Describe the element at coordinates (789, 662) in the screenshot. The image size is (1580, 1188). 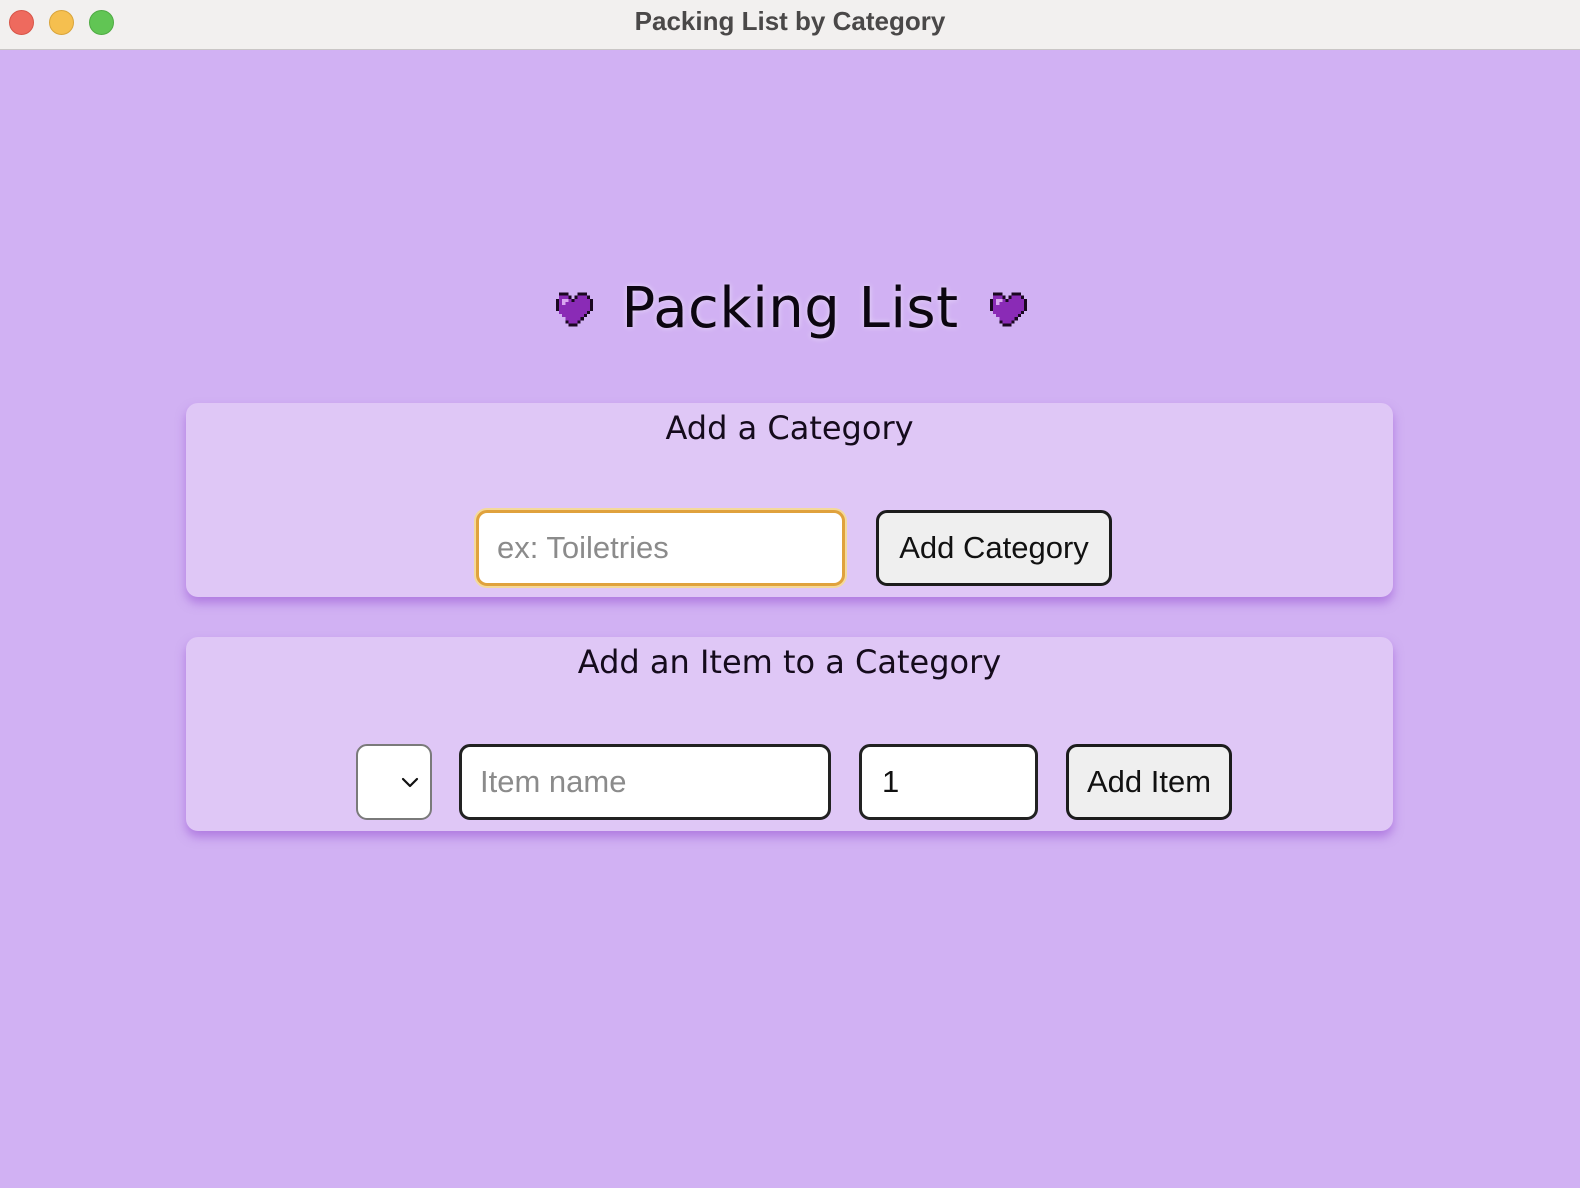
I see `add-item-title: Add an Item to a Category` at that location.